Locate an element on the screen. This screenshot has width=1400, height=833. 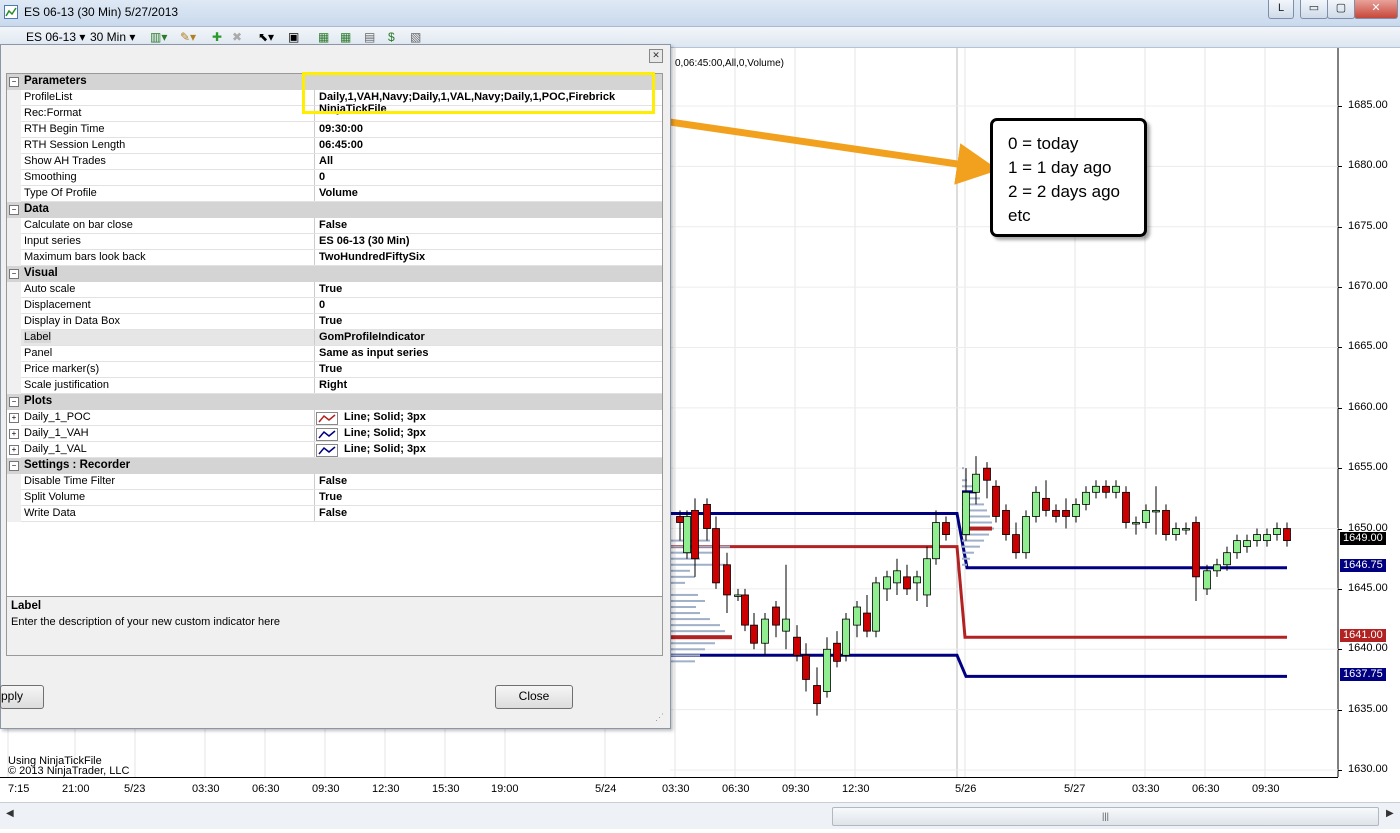
category-data: − Data is located at coordinates (334, 210).